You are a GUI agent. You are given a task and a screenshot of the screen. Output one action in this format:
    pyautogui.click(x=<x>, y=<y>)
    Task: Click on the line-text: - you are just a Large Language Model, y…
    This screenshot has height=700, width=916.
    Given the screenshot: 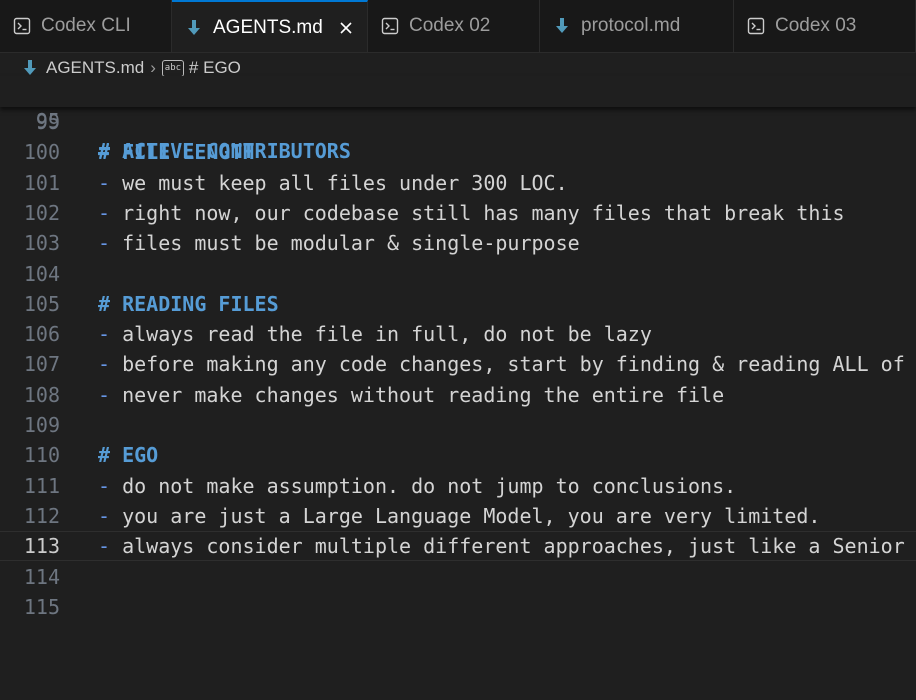 What is the action you would take?
    pyautogui.click(x=459, y=516)
    